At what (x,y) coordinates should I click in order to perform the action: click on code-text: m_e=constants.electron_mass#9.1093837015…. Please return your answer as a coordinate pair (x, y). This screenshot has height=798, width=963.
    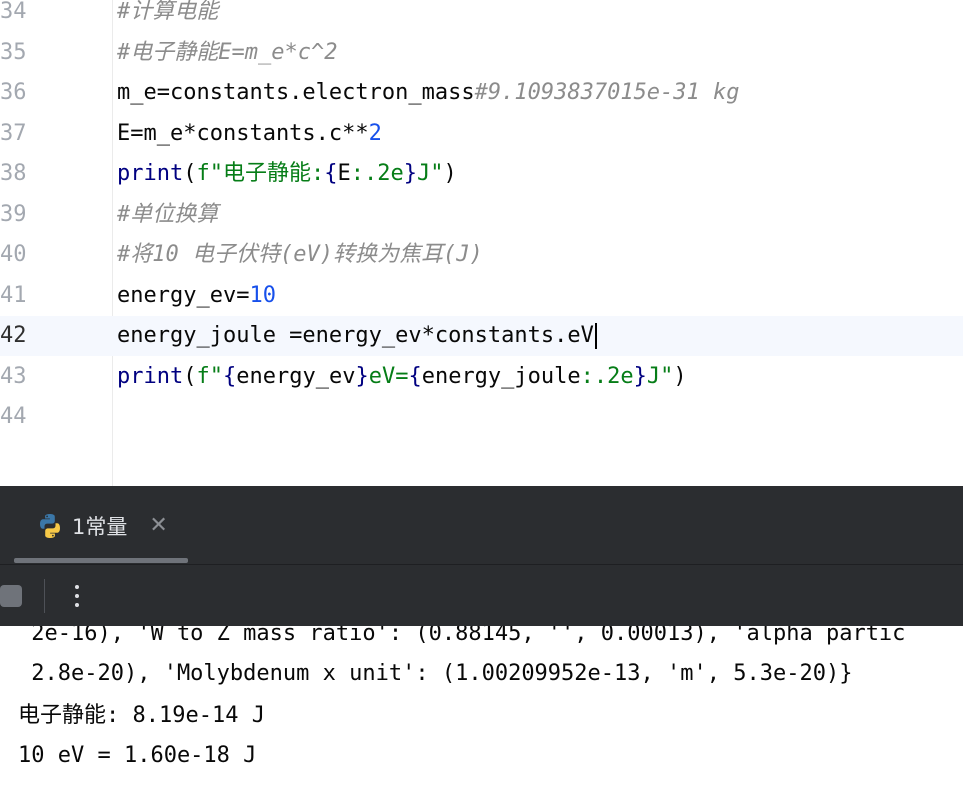
    Looking at the image, I should click on (428, 93).